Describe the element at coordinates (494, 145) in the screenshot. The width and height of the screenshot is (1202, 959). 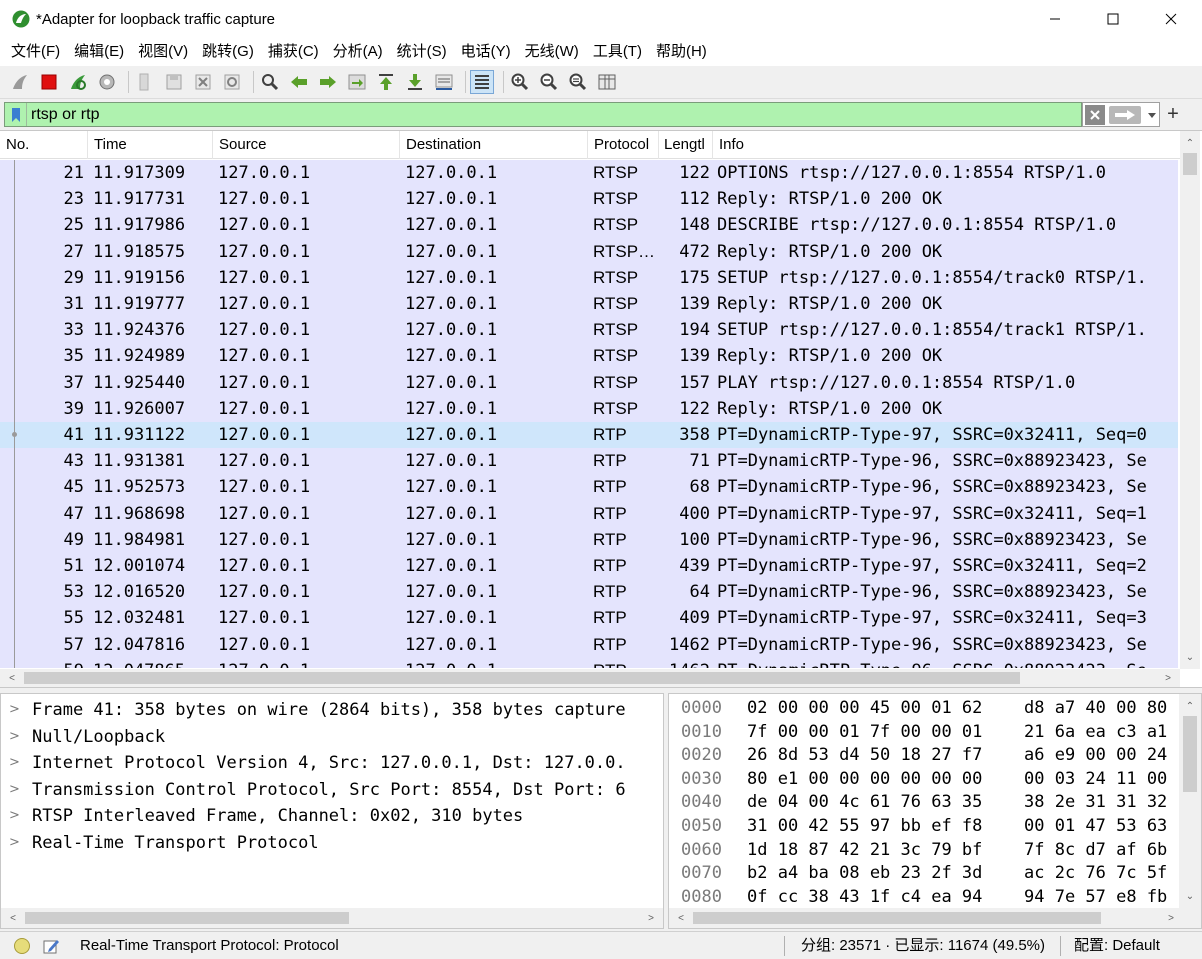
I see `column-header-destination: Destination` at that location.